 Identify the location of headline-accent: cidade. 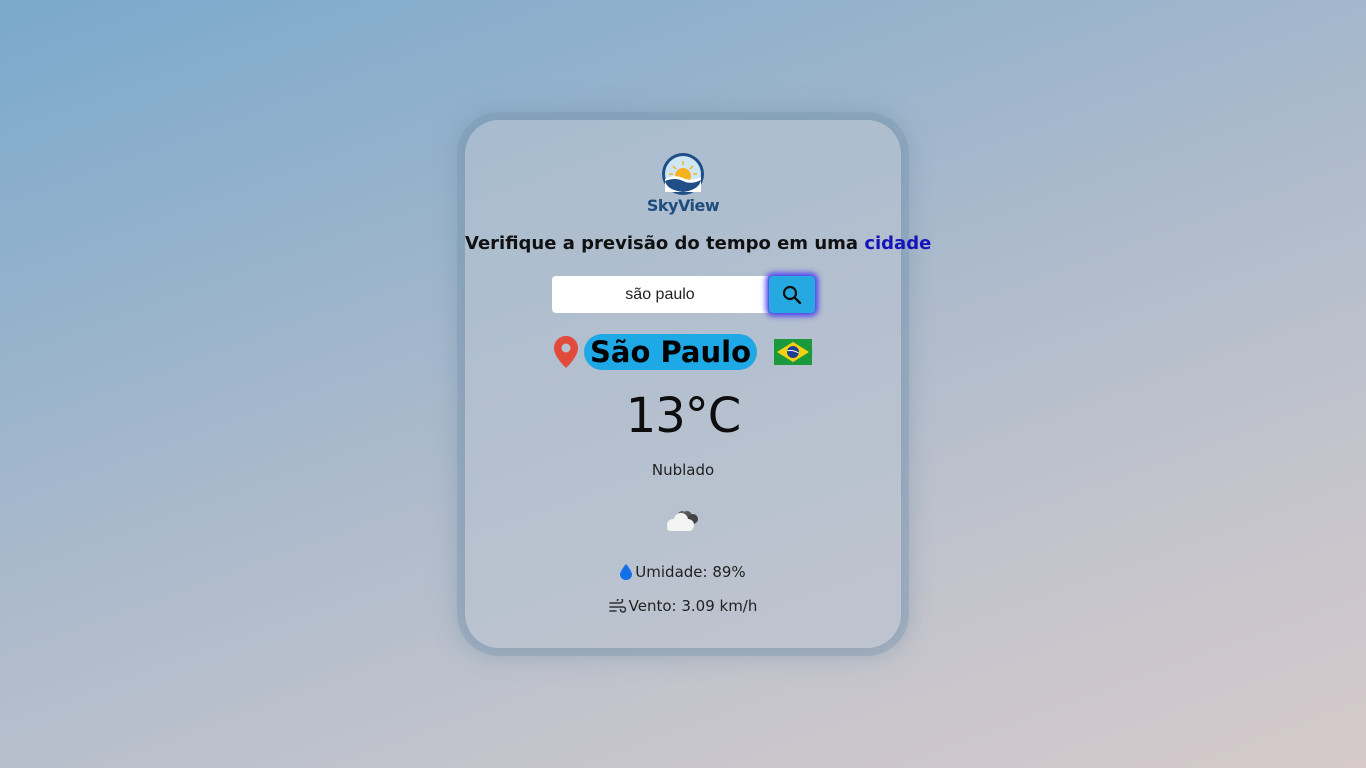
(898, 243).